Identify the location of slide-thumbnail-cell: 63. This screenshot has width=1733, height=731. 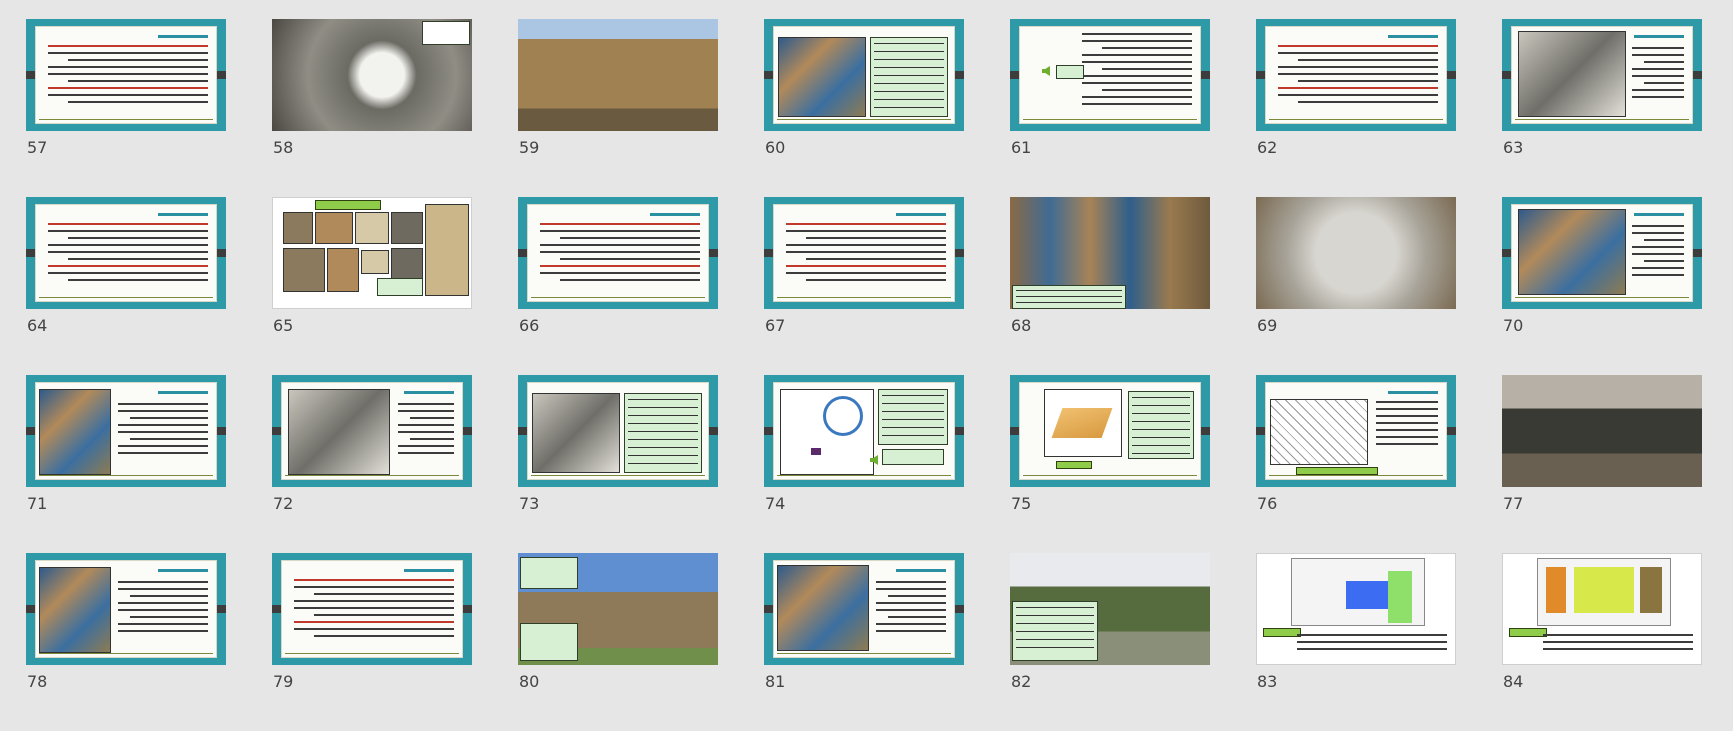
(1602, 108).